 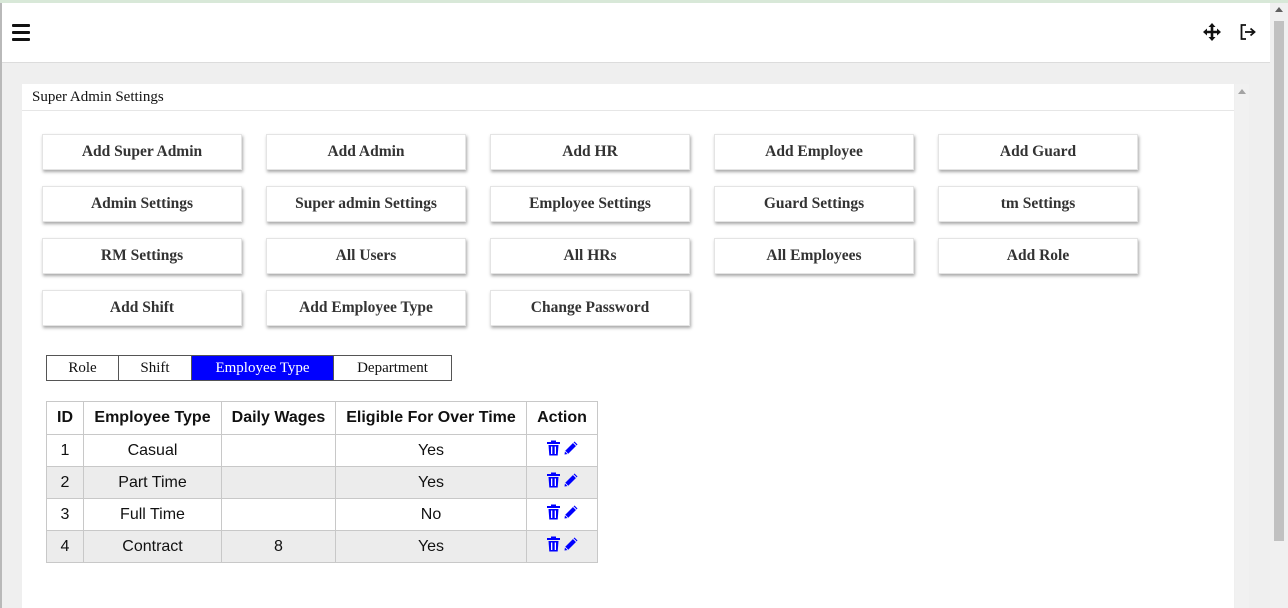 I want to click on cell-id: 3, so click(x=65, y=514).